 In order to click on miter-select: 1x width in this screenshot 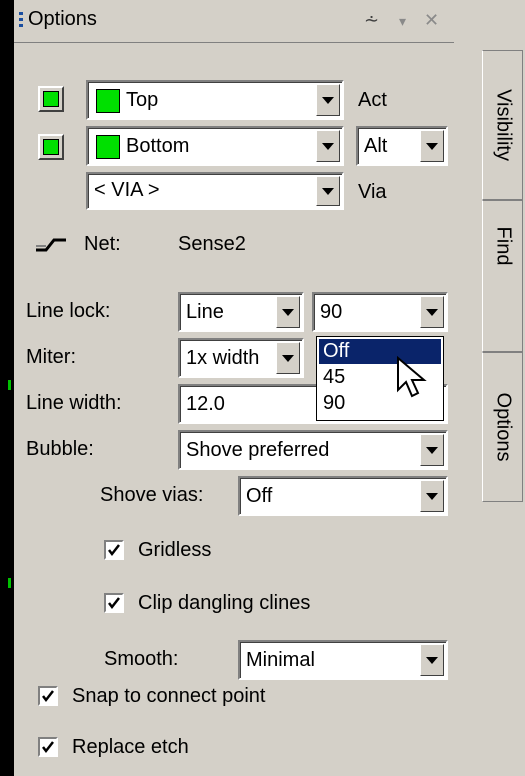, I will do `click(241, 358)`.